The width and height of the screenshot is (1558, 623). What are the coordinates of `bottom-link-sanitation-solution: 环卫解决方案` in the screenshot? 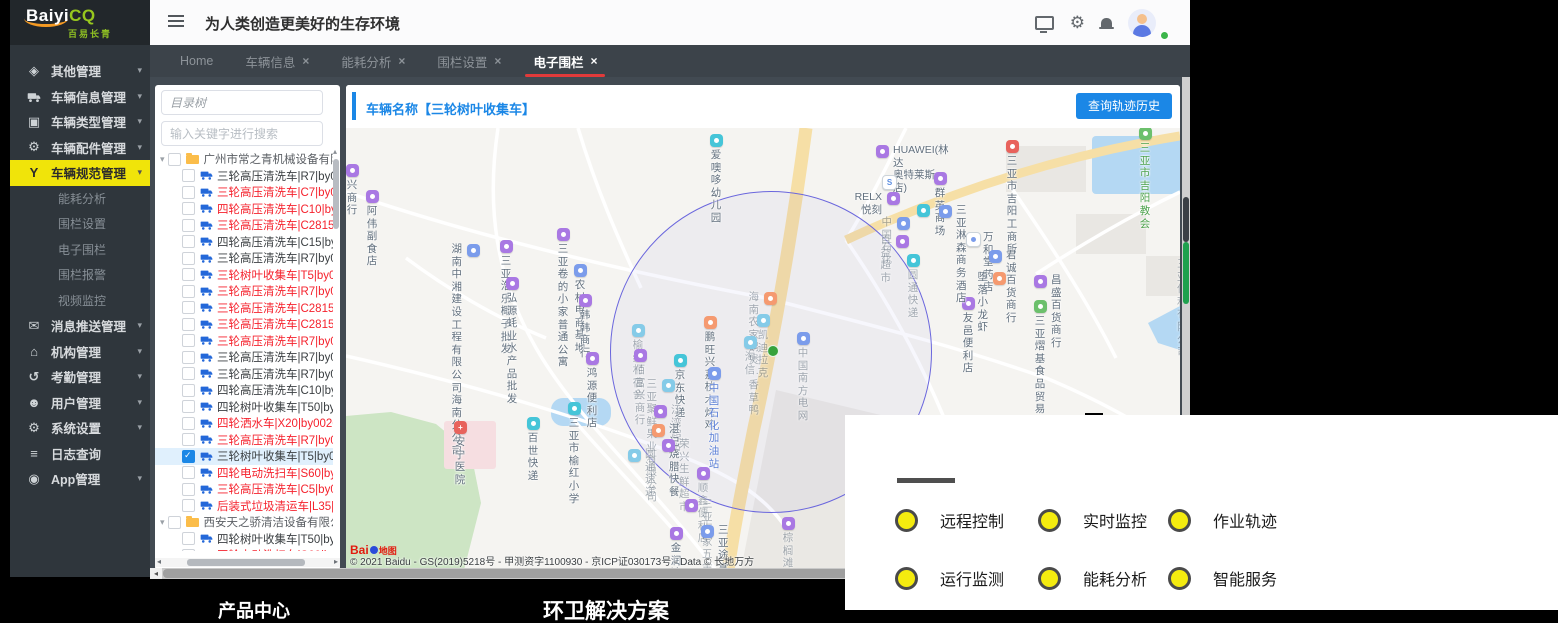 It's located at (606, 609).